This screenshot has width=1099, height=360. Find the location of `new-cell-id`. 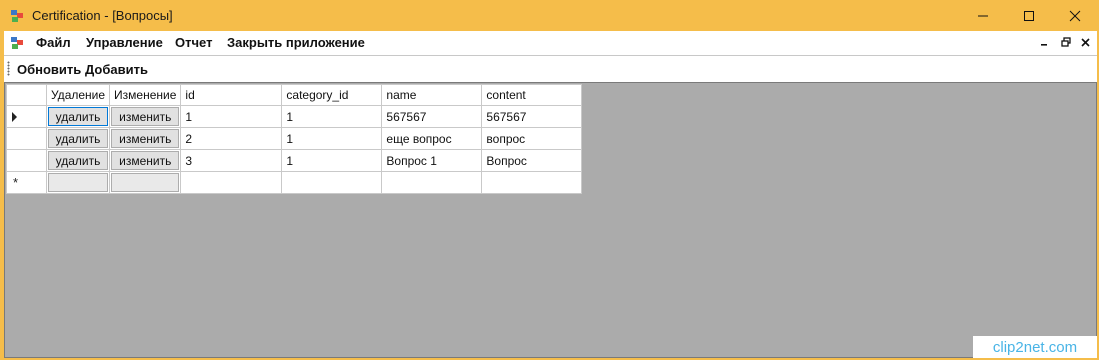

new-cell-id is located at coordinates (231, 182).